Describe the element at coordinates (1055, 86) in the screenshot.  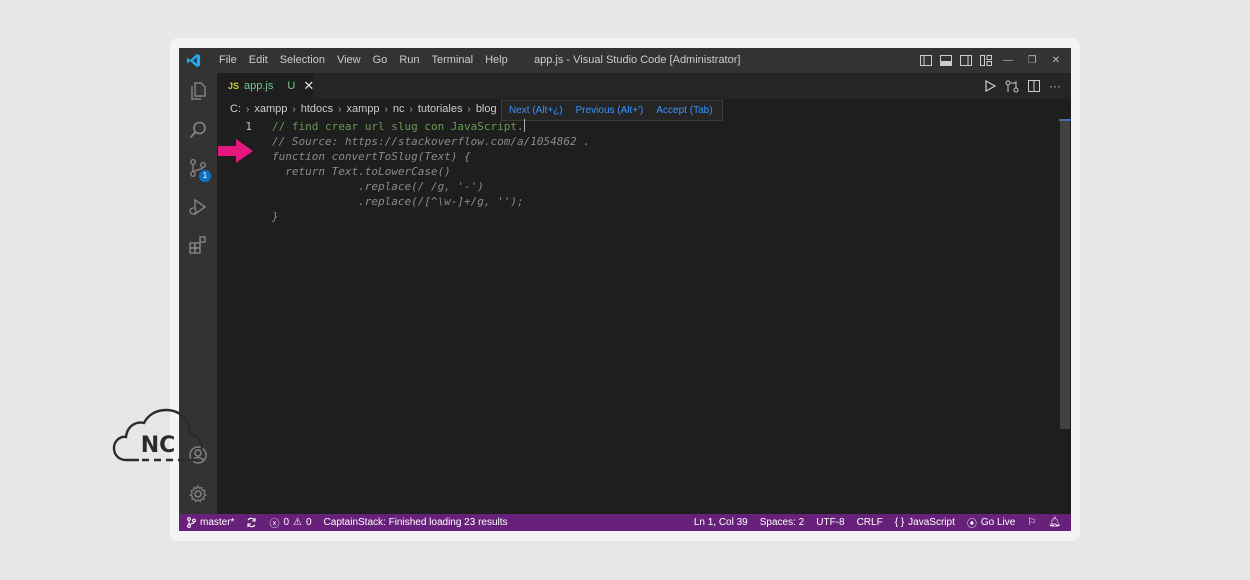
I see `more-actions-icon: ···` at that location.